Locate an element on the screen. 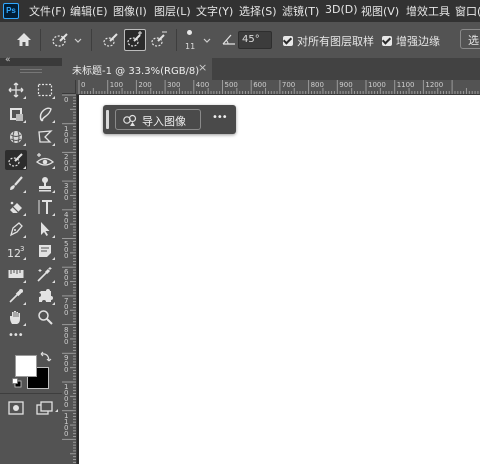  frame-icon is located at coordinates (16, 114).